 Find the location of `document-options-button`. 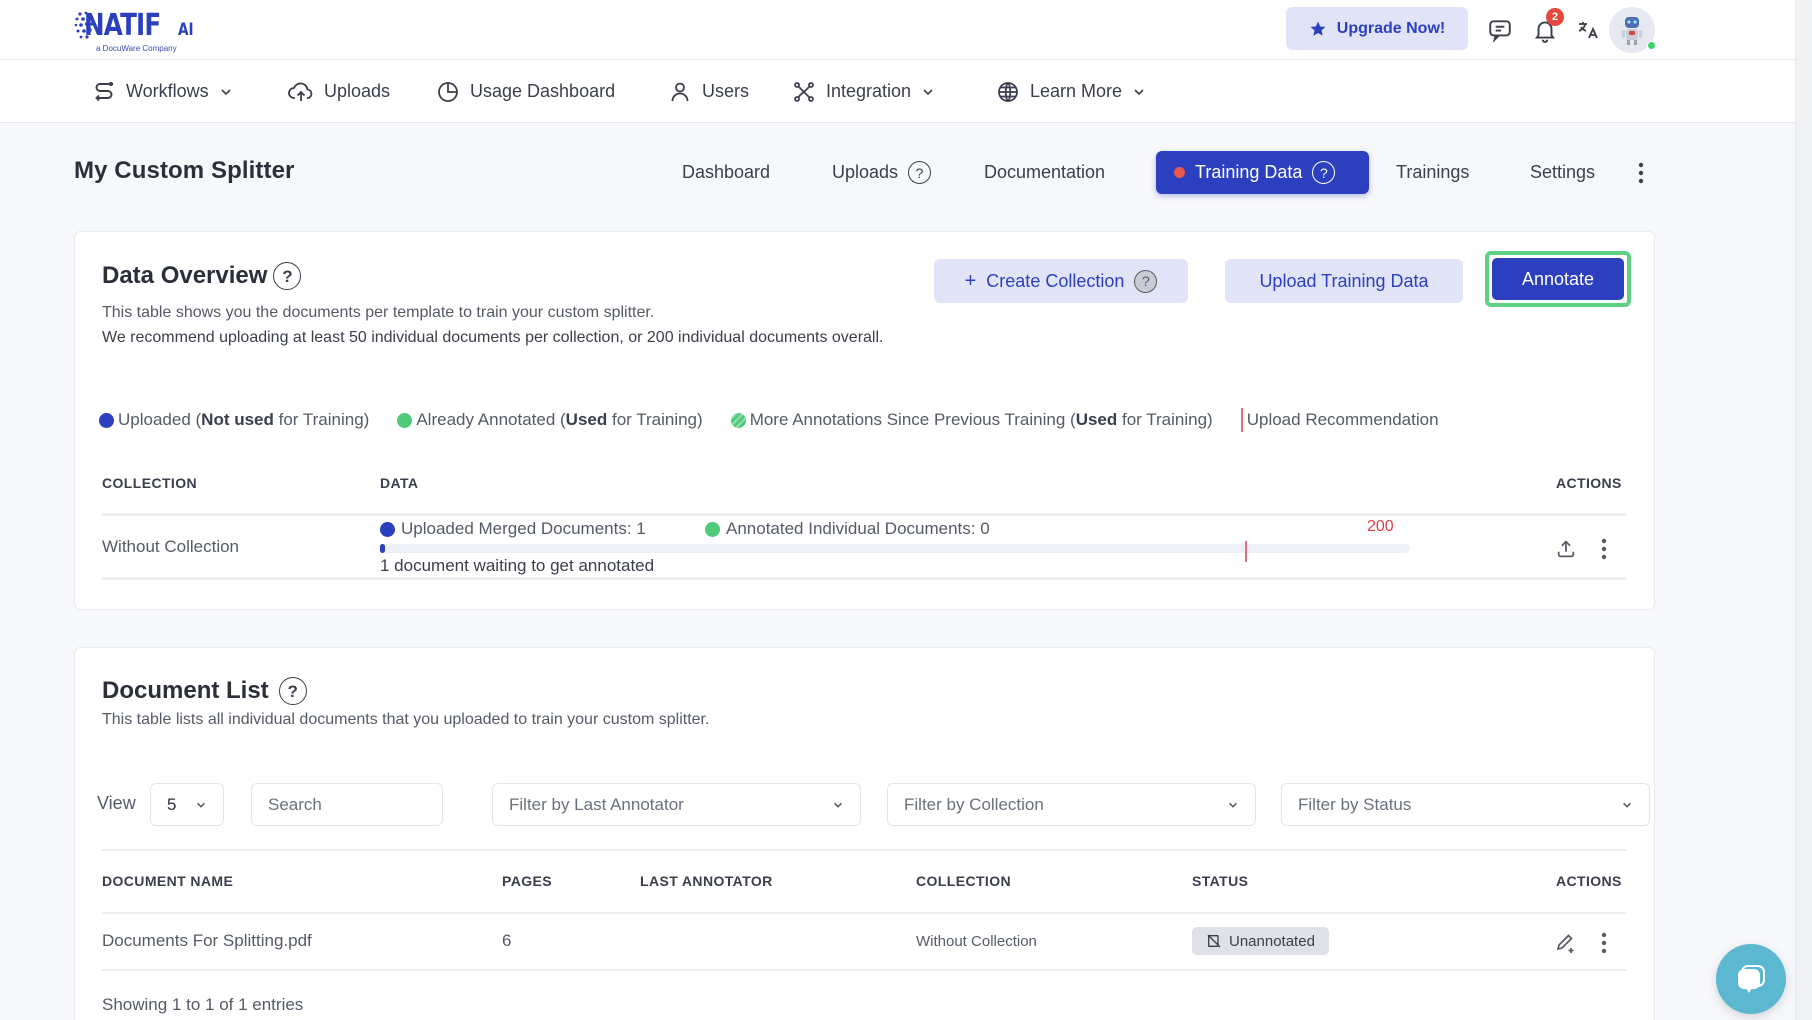

document-options-button is located at coordinates (1604, 943).